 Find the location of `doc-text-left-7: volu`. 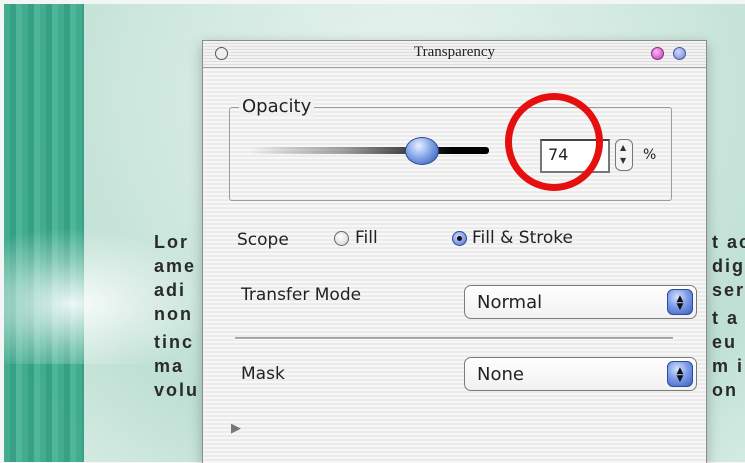

doc-text-left-7: volu is located at coordinates (177, 390).